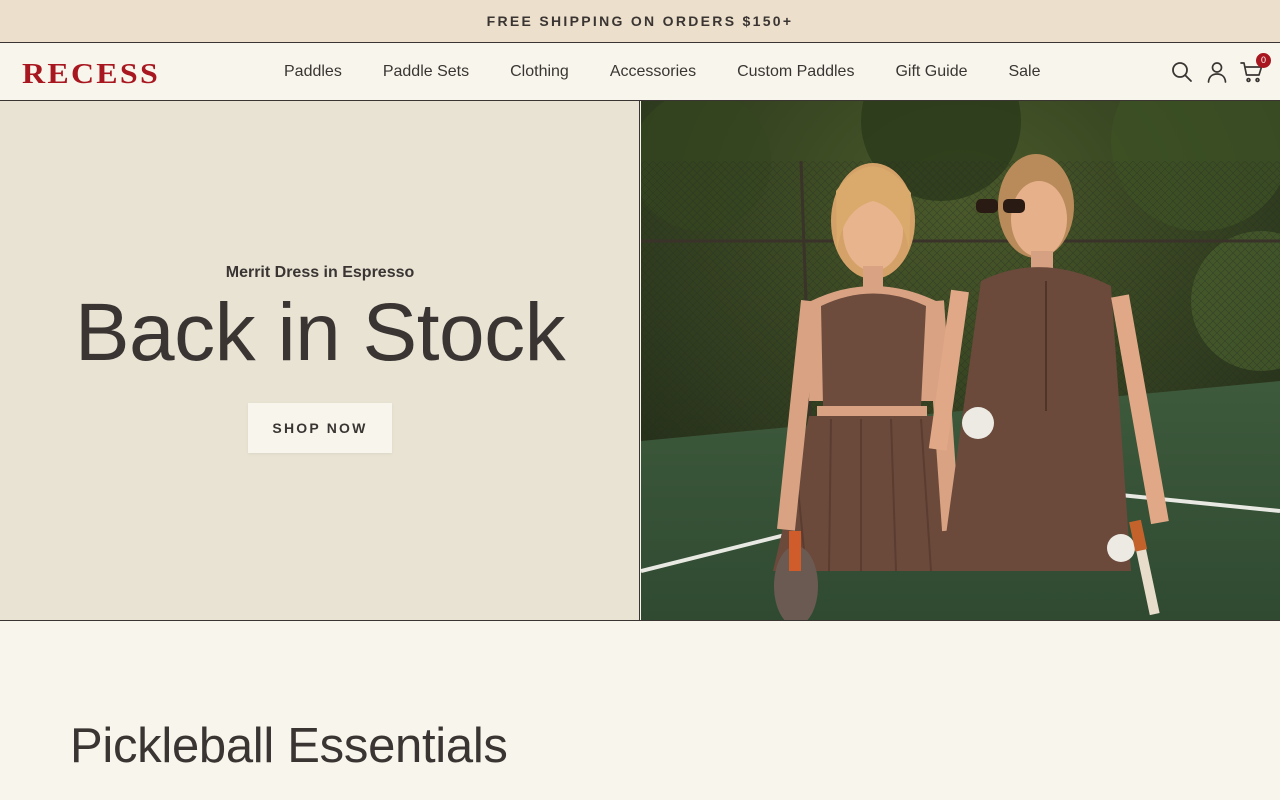 This screenshot has width=1280, height=800. I want to click on nav-item-paddle-sets: Paddle Sets, so click(426, 71).